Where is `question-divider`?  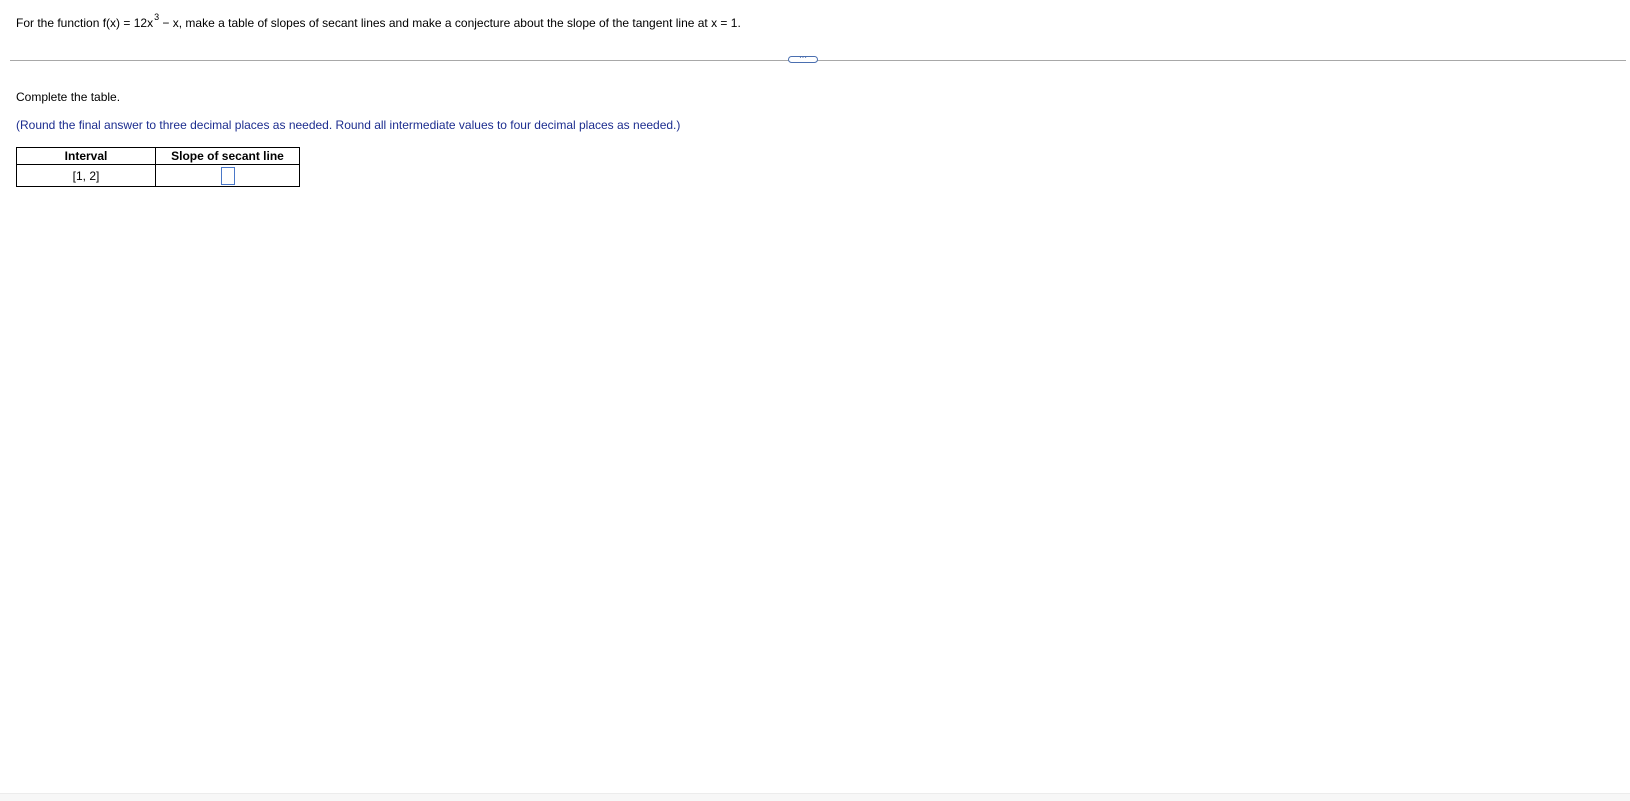
question-divider is located at coordinates (818, 60).